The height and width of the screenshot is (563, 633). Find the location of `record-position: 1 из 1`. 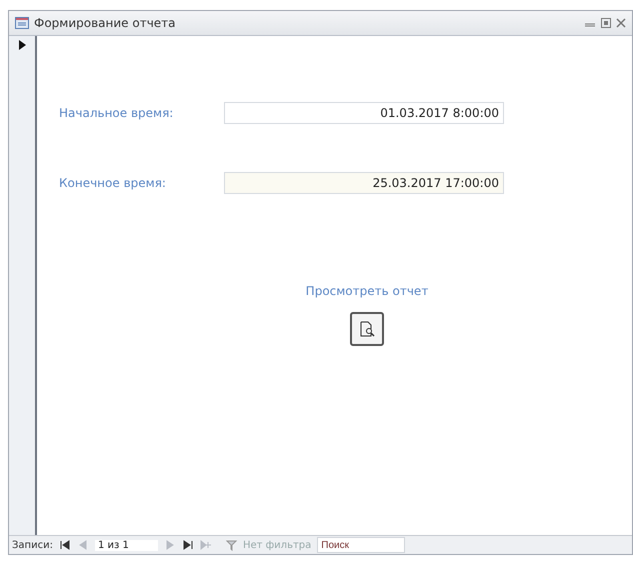

record-position: 1 из 1 is located at coordinates (126, 545).